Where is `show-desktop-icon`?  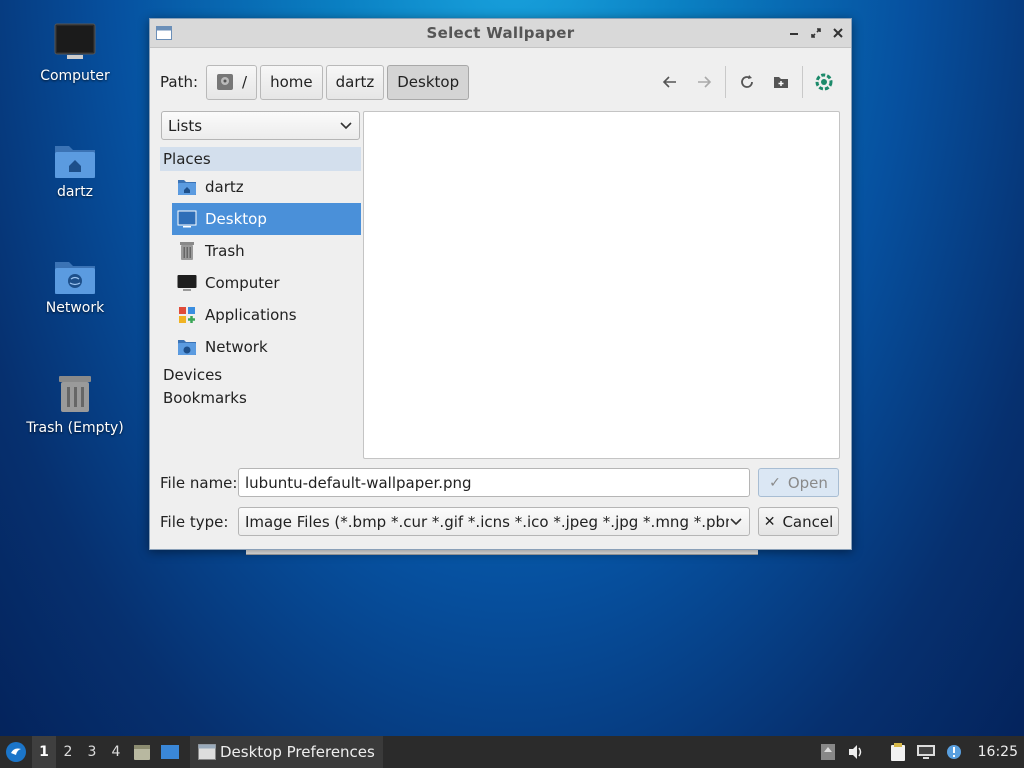 show-desktop-icon is located at coordinates (170, 752).